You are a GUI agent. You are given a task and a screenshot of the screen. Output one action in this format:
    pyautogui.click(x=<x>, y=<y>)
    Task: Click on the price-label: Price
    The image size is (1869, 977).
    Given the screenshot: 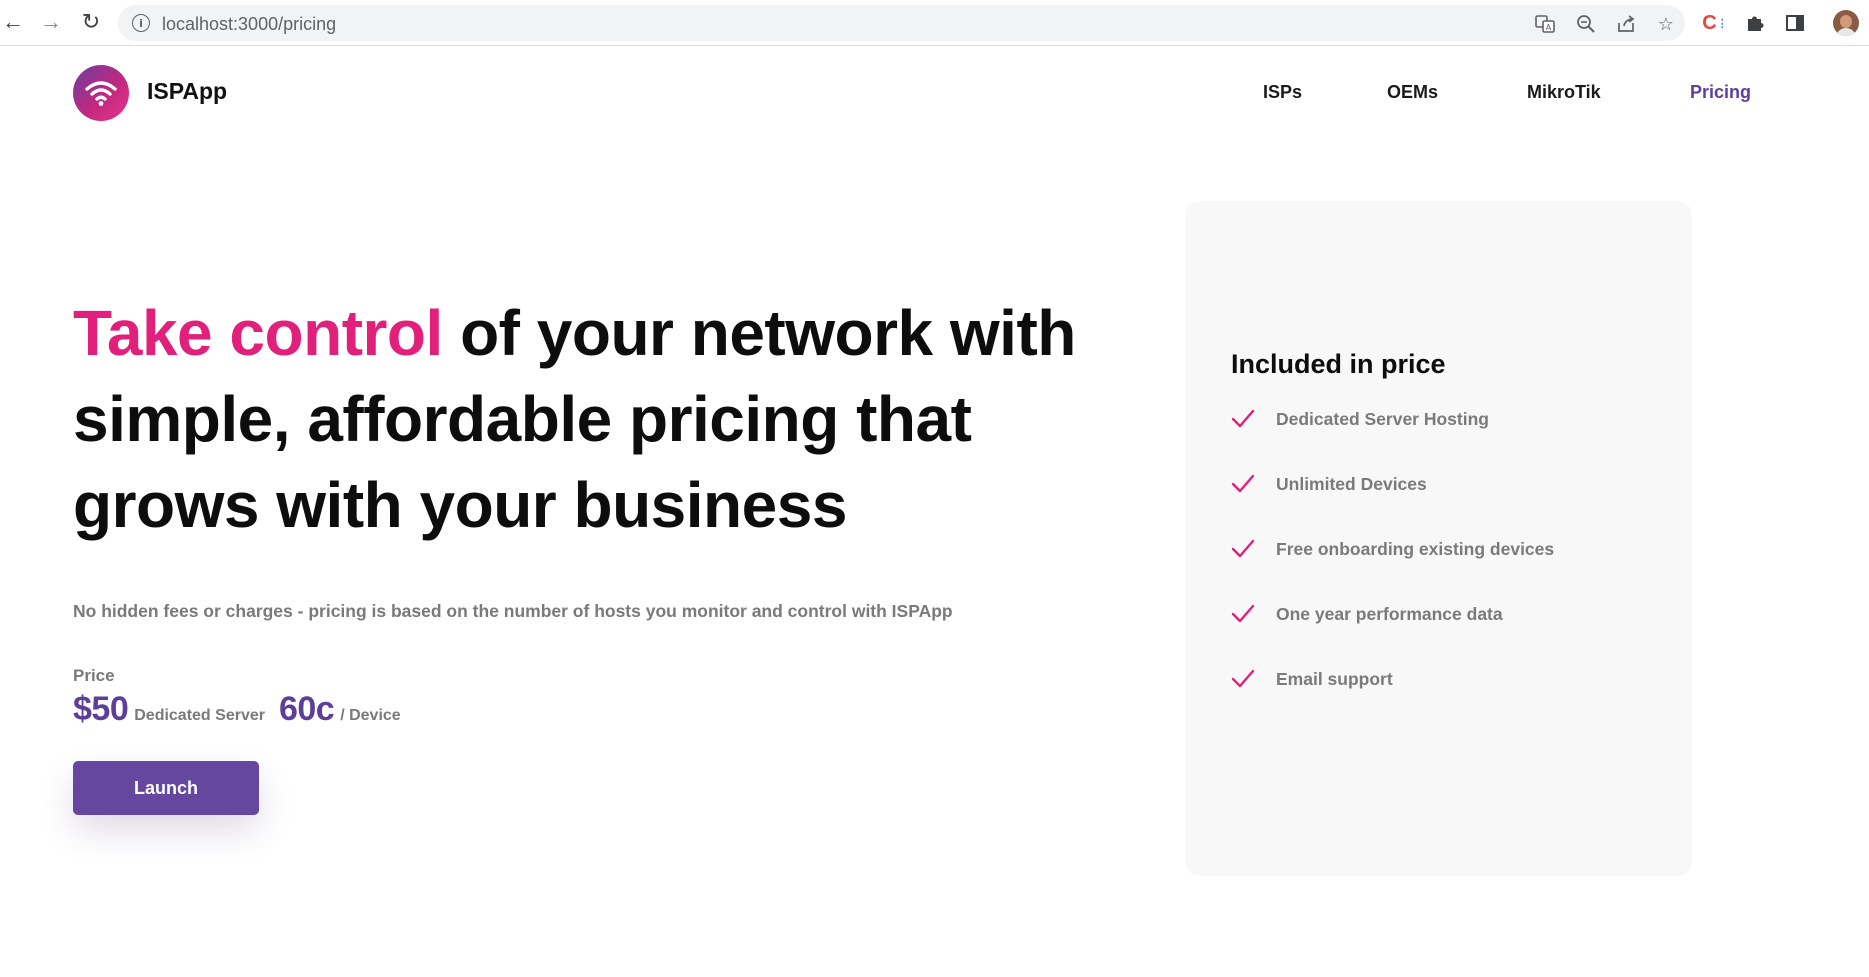 What is the action you would take?
    pyautogui.click(x=94, y=675)
    